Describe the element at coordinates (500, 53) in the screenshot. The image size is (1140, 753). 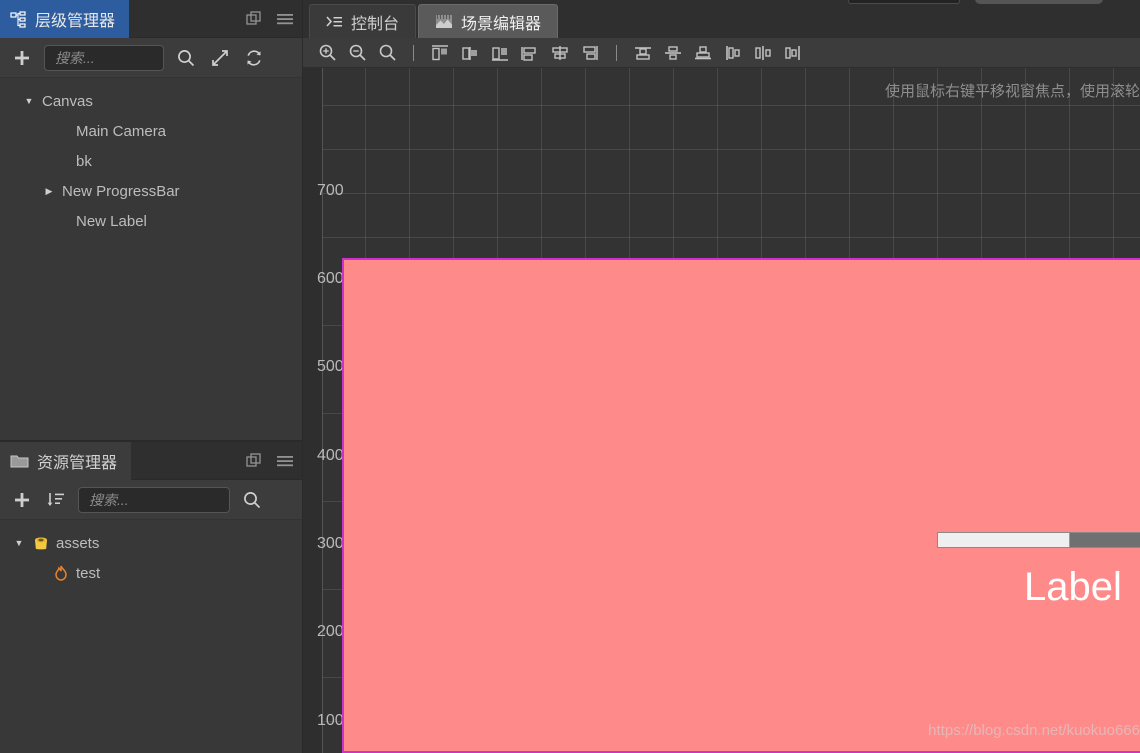
I see `align-right-icon` at that location.